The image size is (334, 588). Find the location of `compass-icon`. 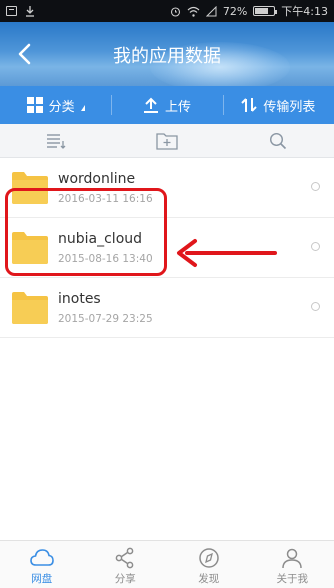

compass-icon is located at coordinates (209, 558).